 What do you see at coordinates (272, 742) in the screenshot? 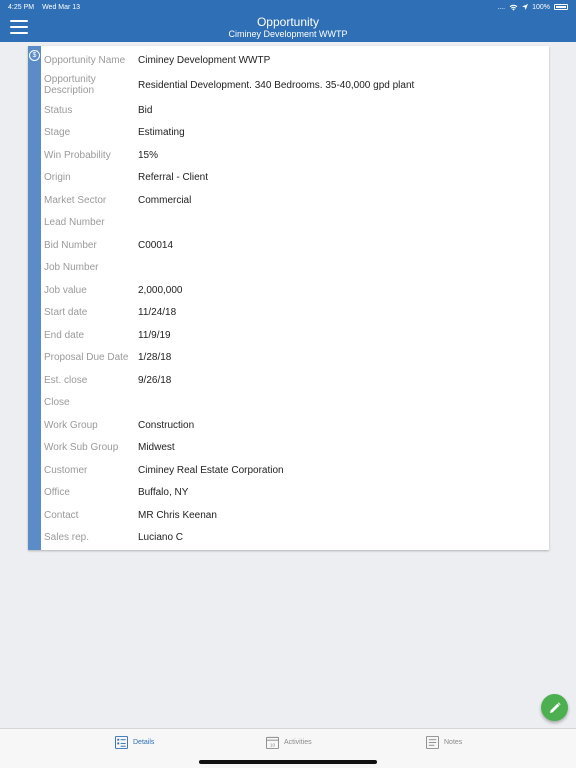
I see `calendar-icon: 10` at bounding box center [272, 742].